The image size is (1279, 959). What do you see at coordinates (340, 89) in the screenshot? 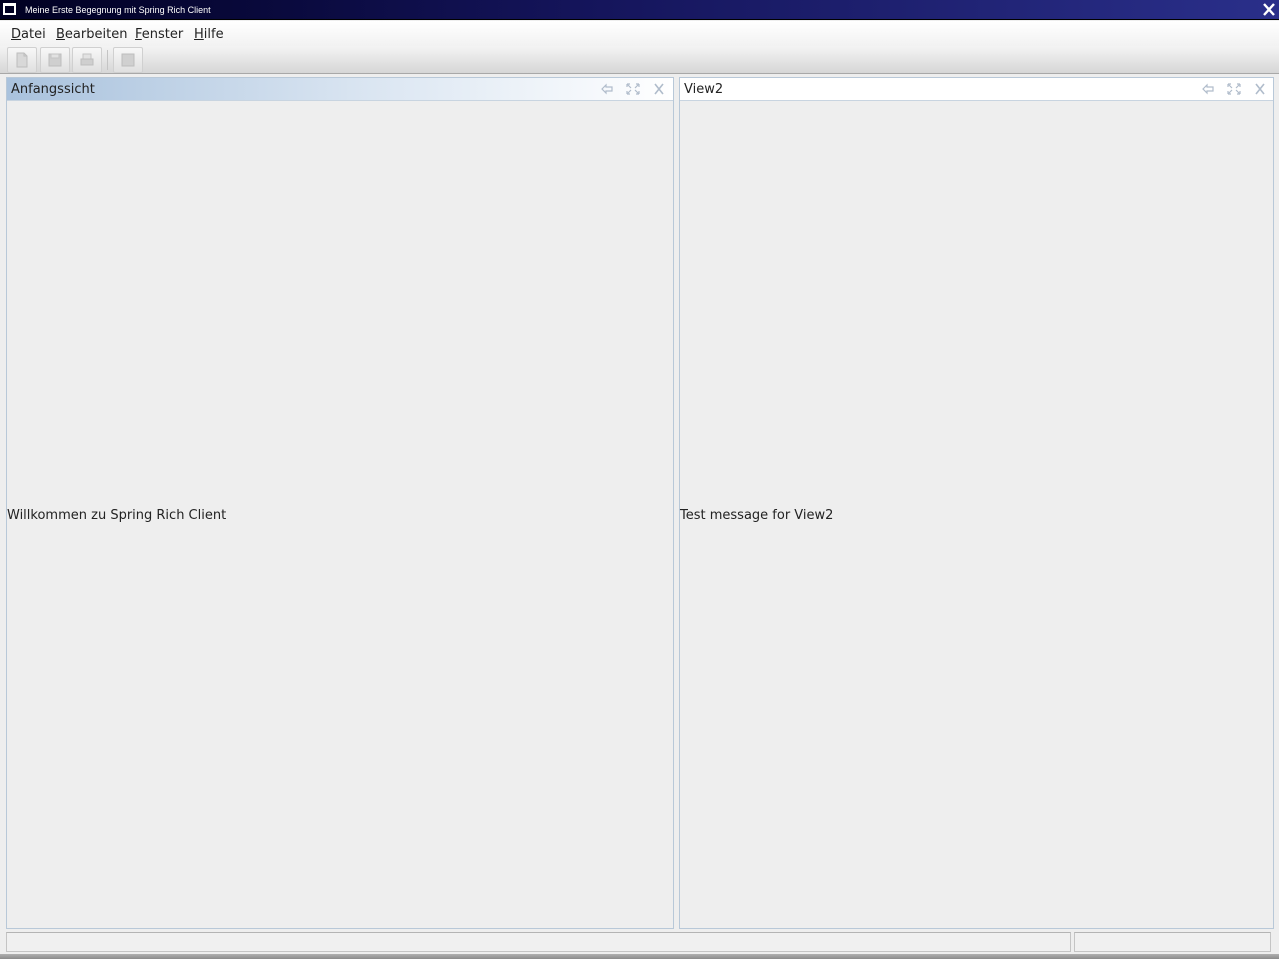
I see `view-header: Anfangssicht` at bounding box center [340, 89].